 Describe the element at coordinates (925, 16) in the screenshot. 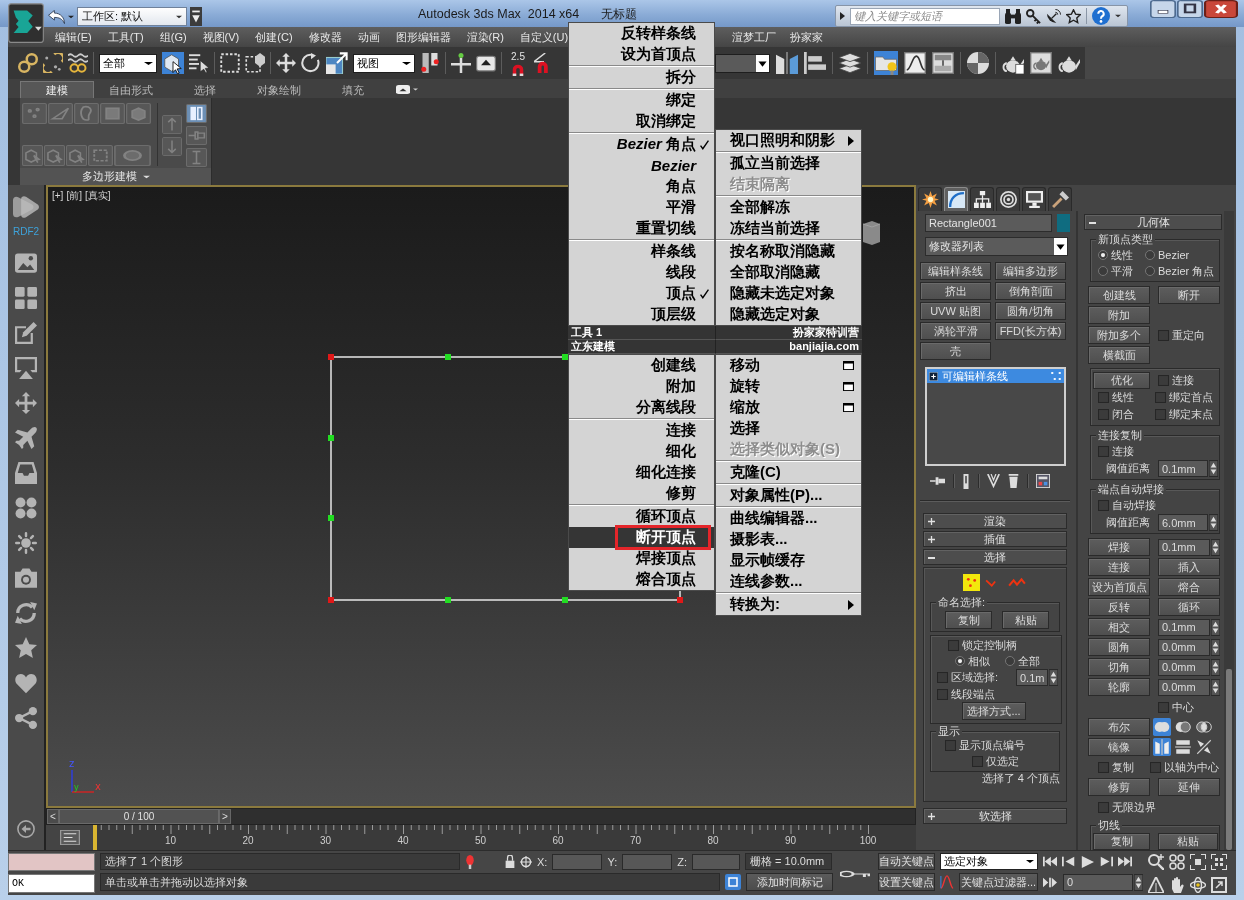

I see `search-field: 键入关键字或短语` at that location.